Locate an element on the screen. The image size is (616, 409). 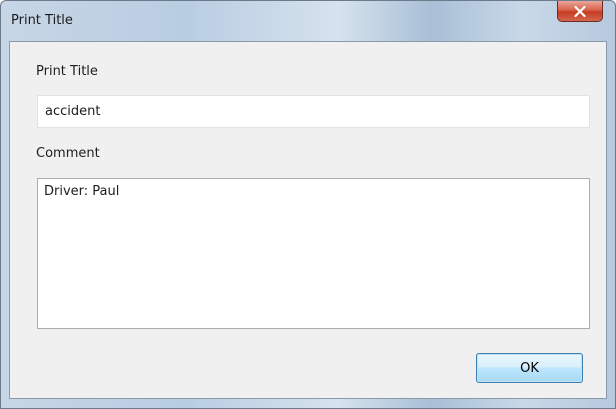
comment-label: Comment is located at coordinates (68, 153).